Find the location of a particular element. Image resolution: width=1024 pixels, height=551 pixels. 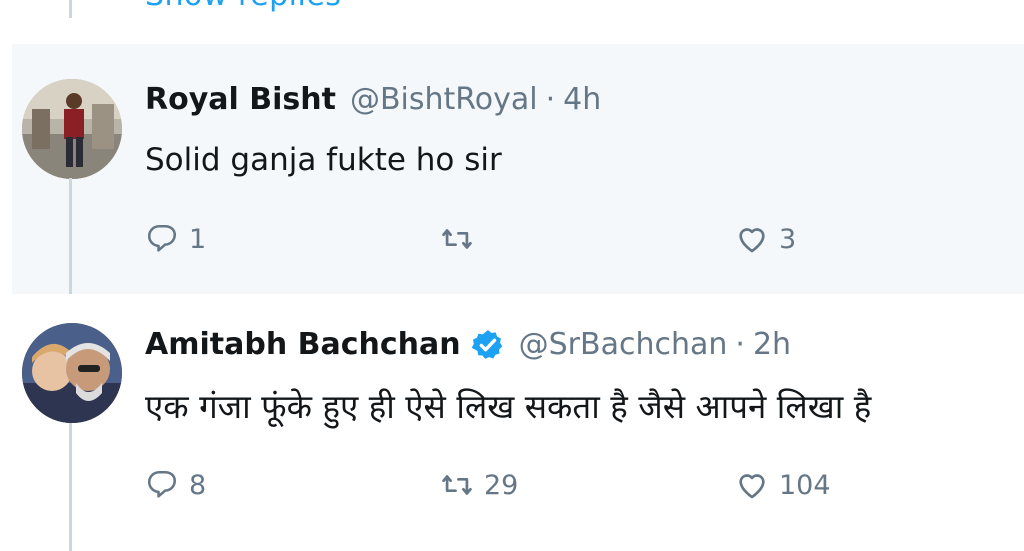

retweet-button is located at coordinates (462, 239).